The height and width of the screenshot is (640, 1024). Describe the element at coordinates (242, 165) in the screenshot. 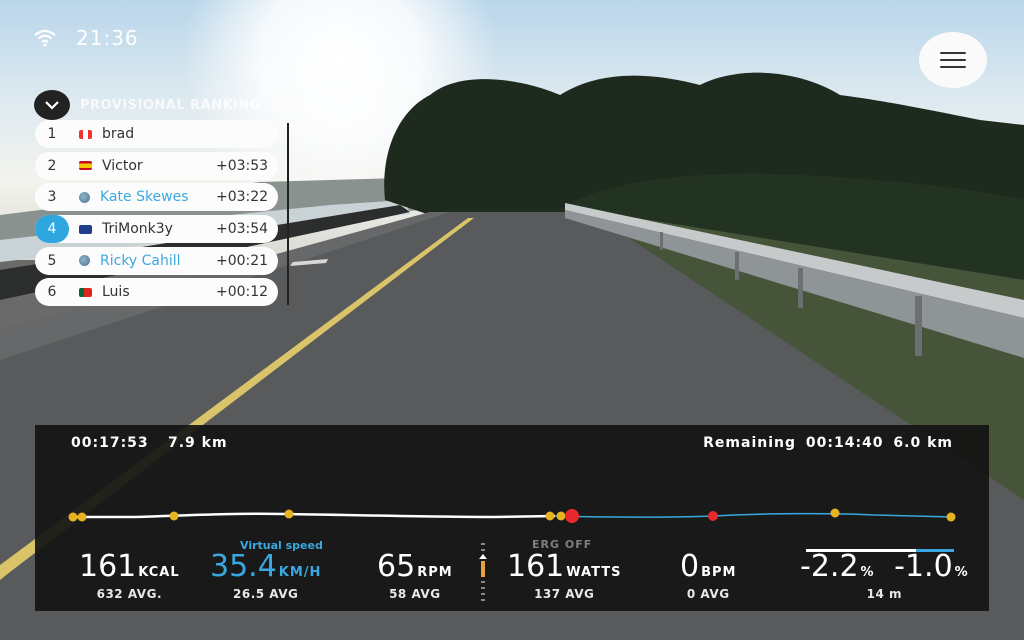

I see `rider-gap: +03:53` at that location.